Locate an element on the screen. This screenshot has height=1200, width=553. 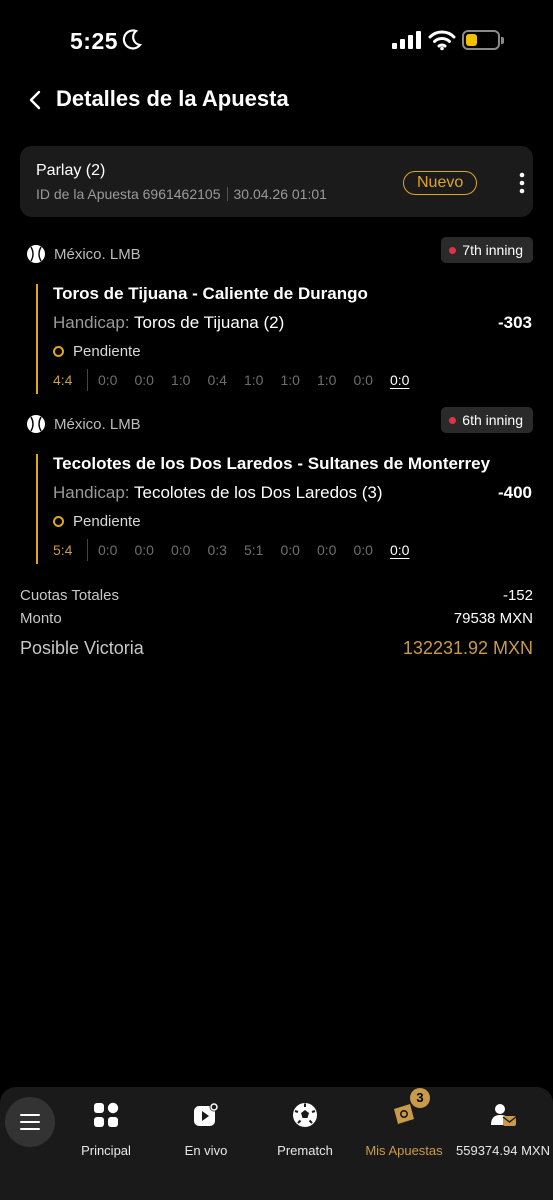
more-vertical-icon is located at coordinates (522, 183).